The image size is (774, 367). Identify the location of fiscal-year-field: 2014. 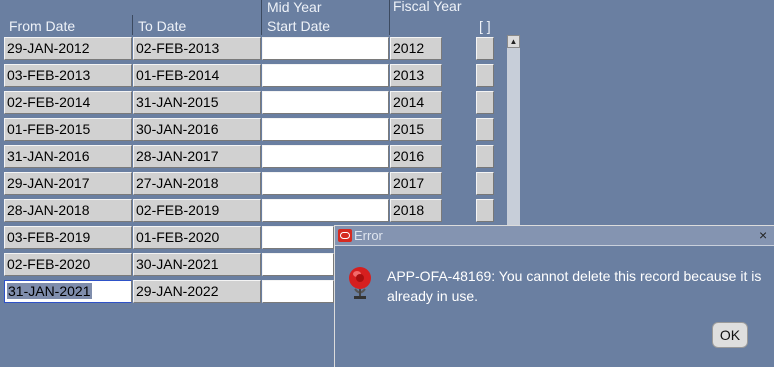
(416, 102).